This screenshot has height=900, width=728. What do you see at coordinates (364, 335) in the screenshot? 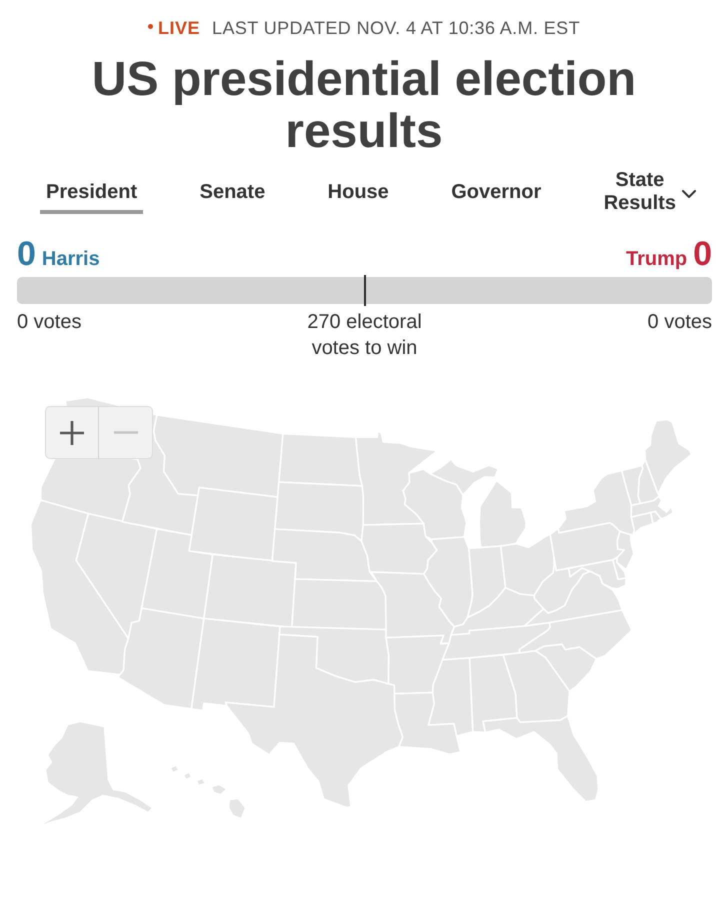
I see `threshold-label: 270 electoral votes to win` at bounding box center [364, 335].